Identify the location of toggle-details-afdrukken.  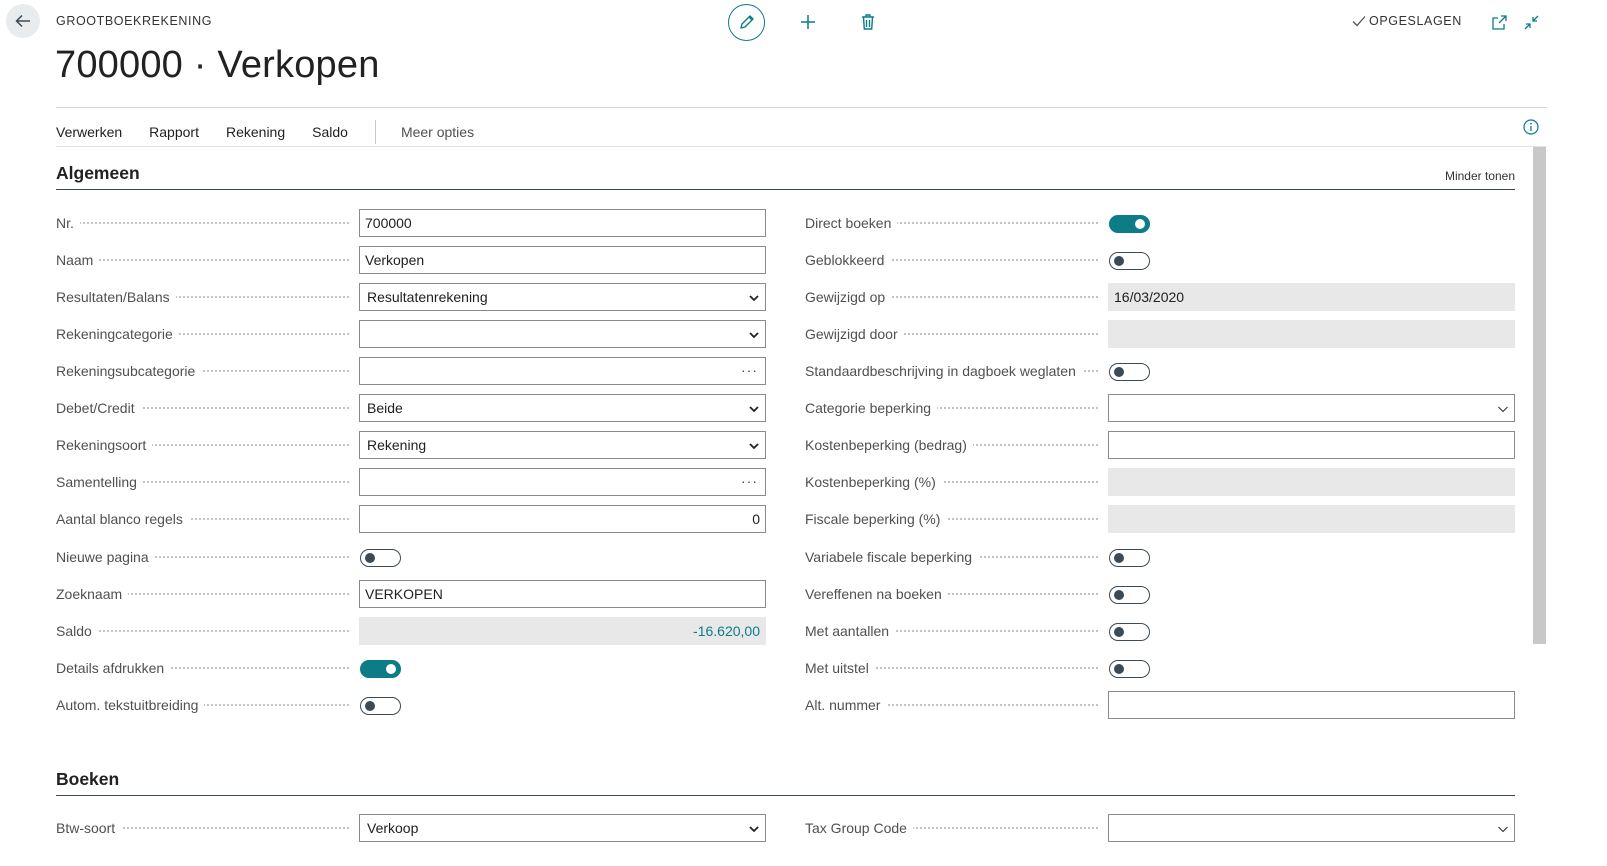
(380, 669).